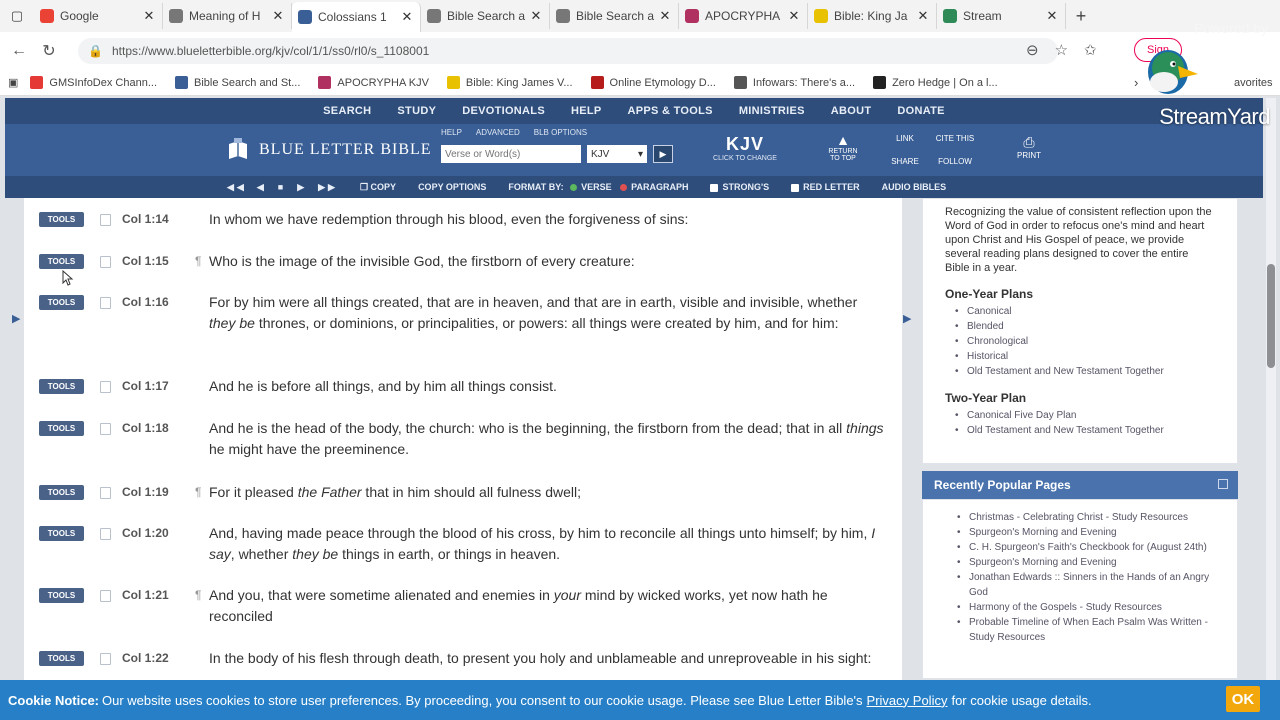 The height and width of the screenshot is (720, 1280). Describe the element at coordinates (617, 154) in the screenshot. I see `version-select: KJV ▾` at that location.